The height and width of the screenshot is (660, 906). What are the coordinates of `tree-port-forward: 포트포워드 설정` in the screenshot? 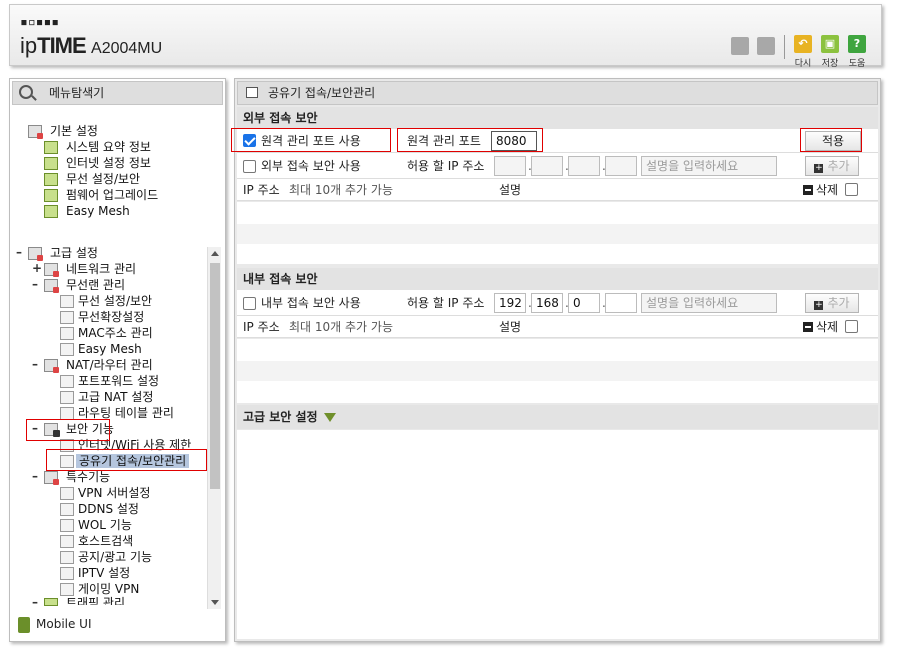 It's located at (118, 381).